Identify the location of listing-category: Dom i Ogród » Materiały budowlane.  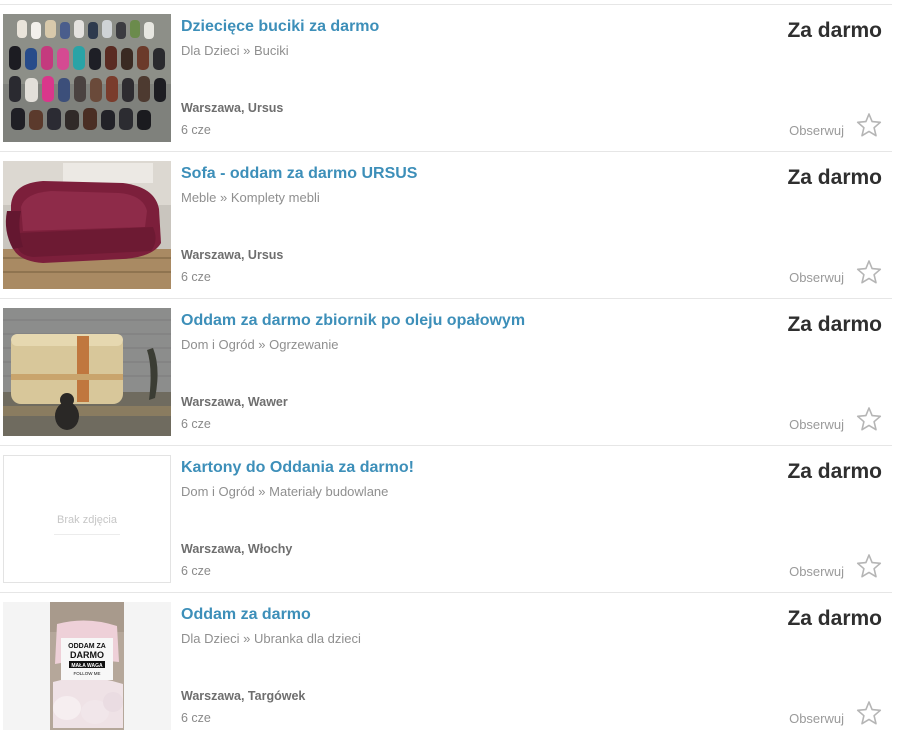
(285, 491).